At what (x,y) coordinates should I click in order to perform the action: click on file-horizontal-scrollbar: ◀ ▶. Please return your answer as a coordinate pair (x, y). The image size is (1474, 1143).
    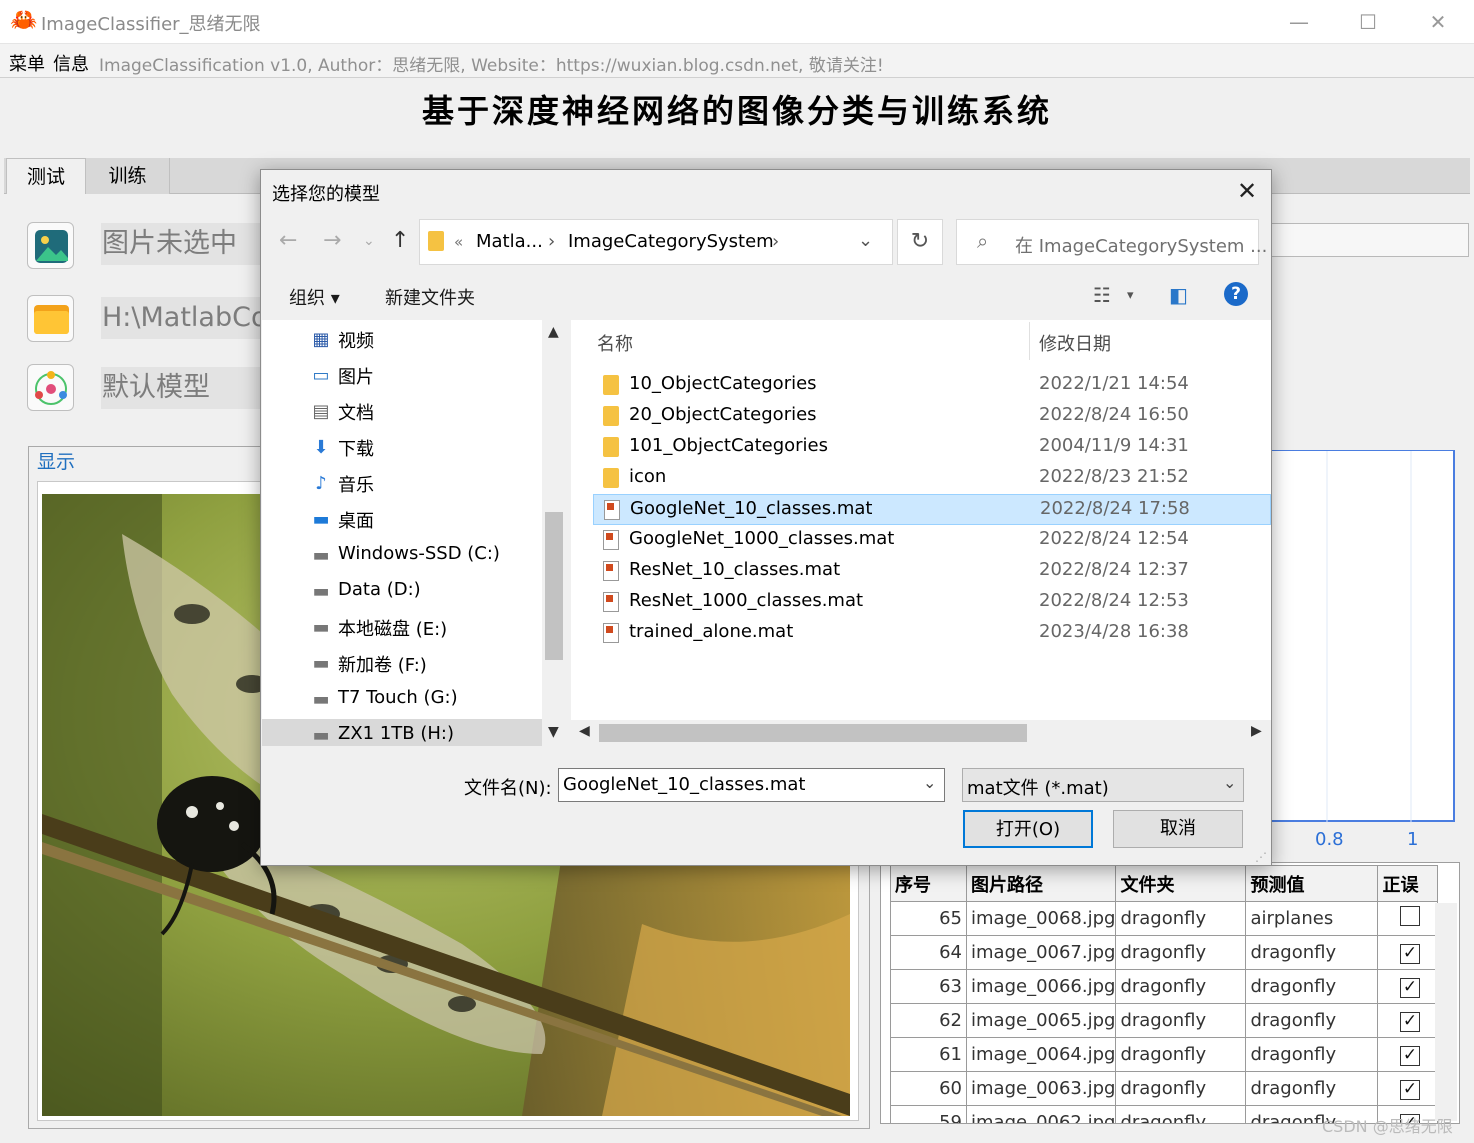
    Looking at the image, I should click on (921, 733).